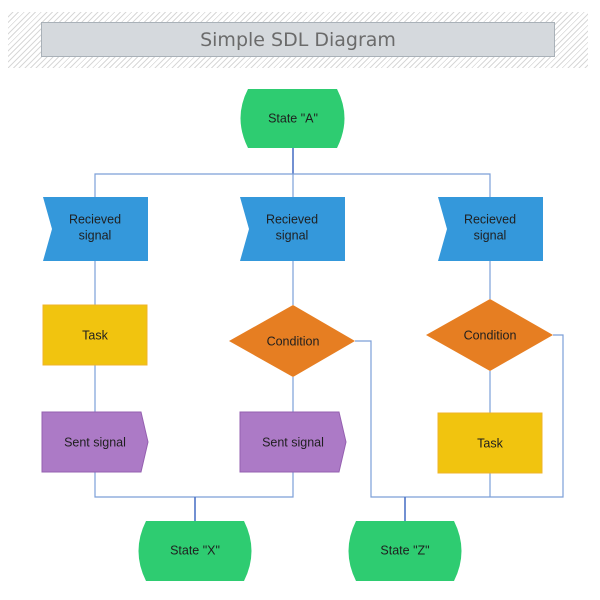  I want to click on sent-2-label: Sent signal, so click(293, 442).